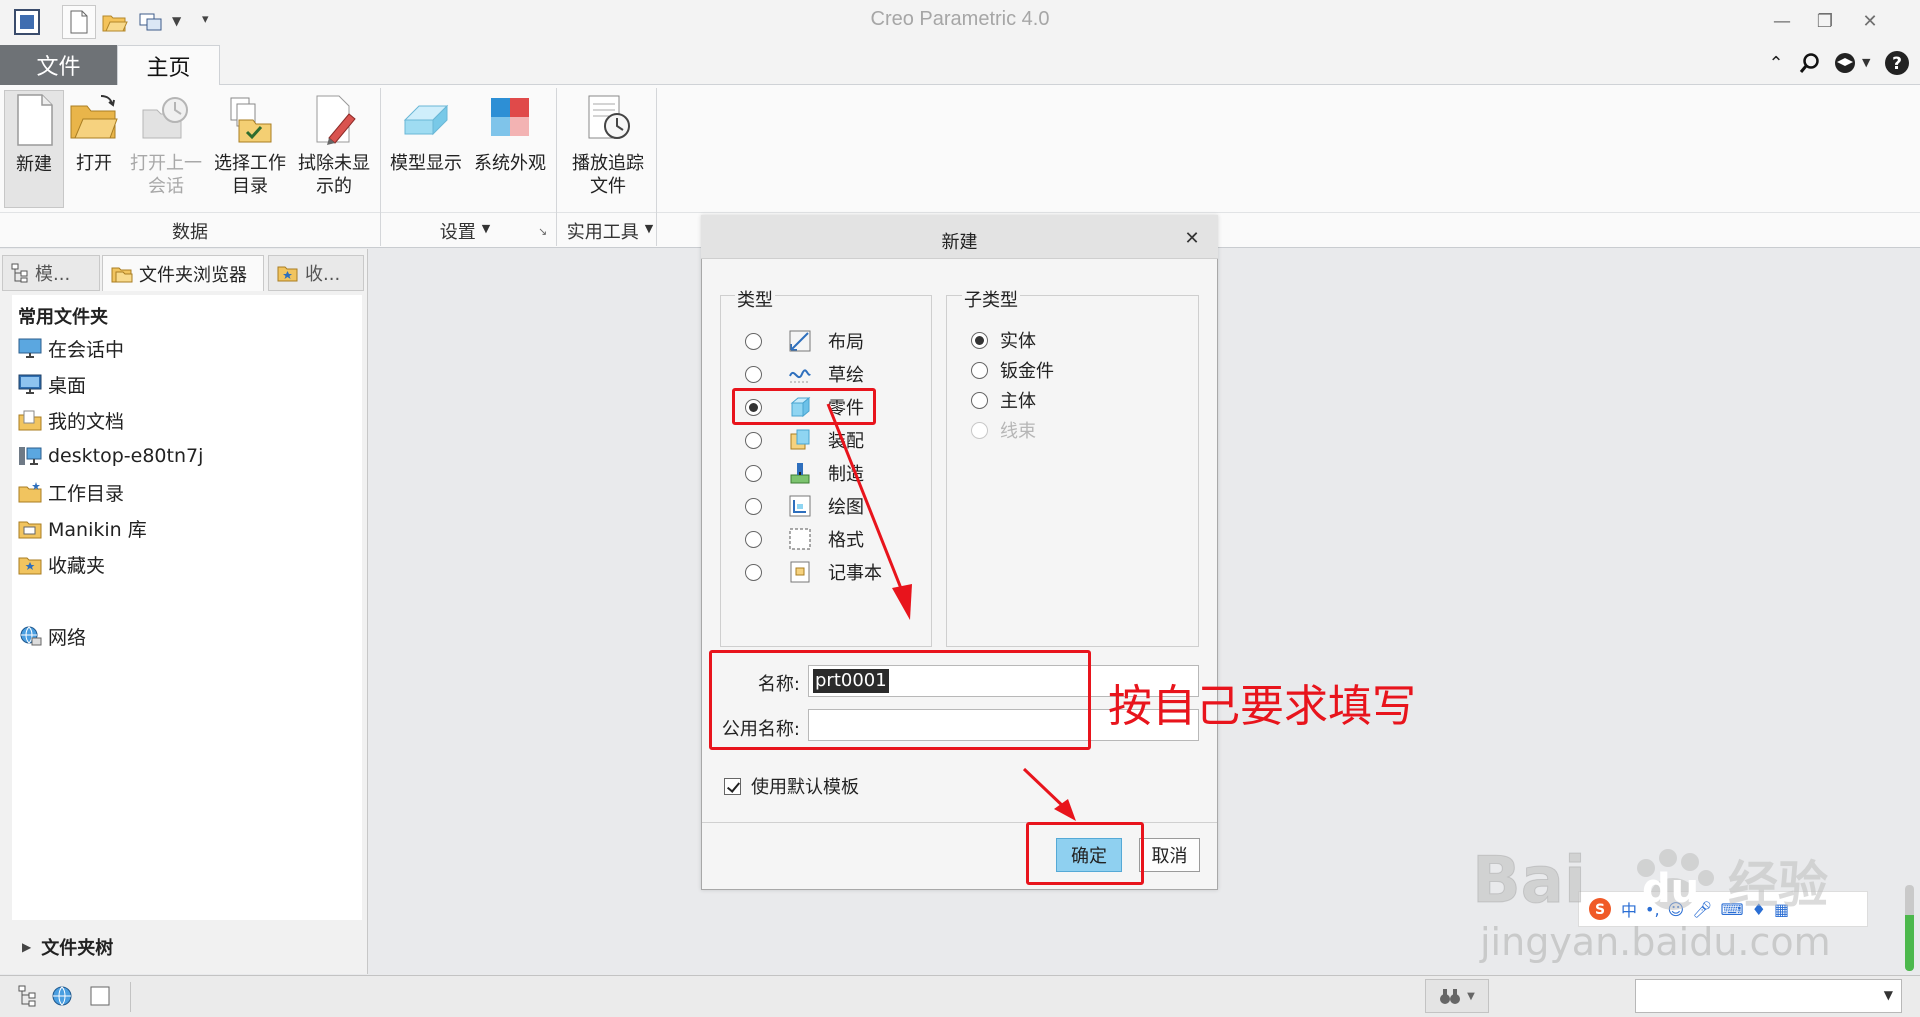  Describe the element at coordinates (732, 786) in the screenshot. I see `use-default-template-checkbox` at that location.